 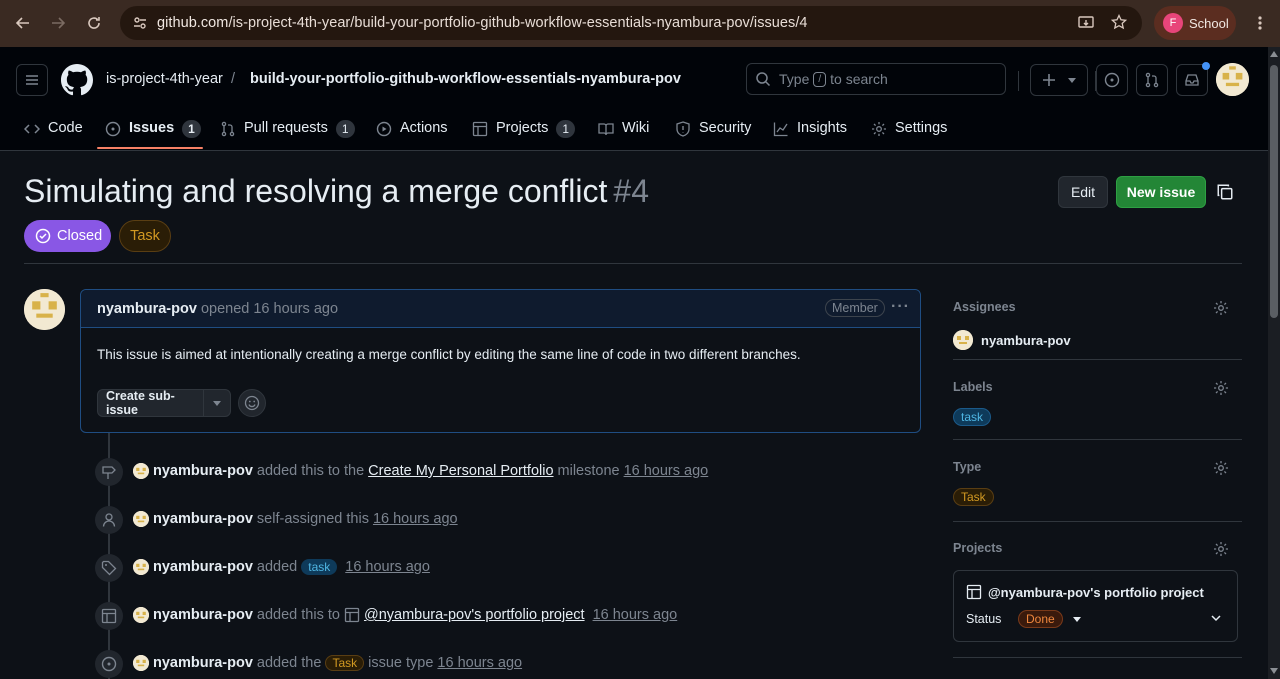 I want to click on create-sub-issue-button: Create sub-issue, so click(x=164, y=403).